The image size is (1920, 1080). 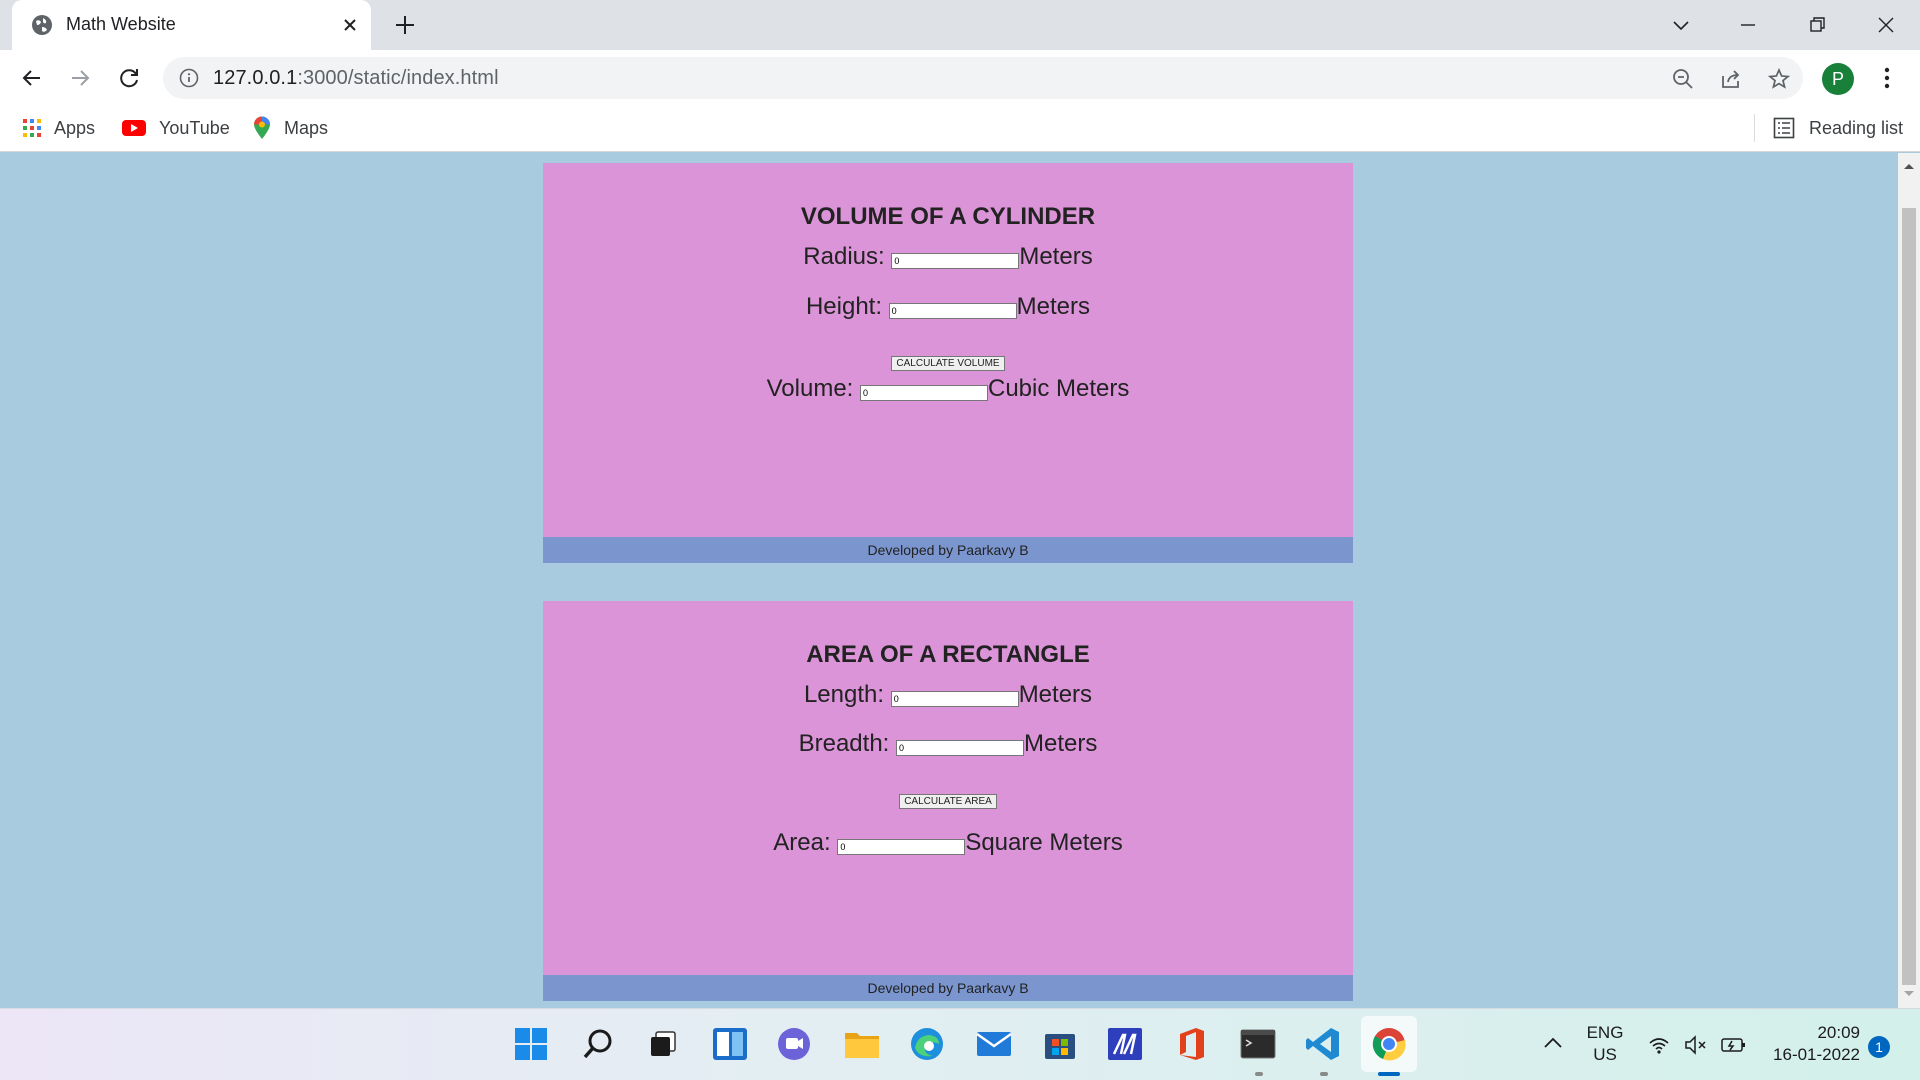 I want to click on teams-chat-button, so click(x=794, y=1044).